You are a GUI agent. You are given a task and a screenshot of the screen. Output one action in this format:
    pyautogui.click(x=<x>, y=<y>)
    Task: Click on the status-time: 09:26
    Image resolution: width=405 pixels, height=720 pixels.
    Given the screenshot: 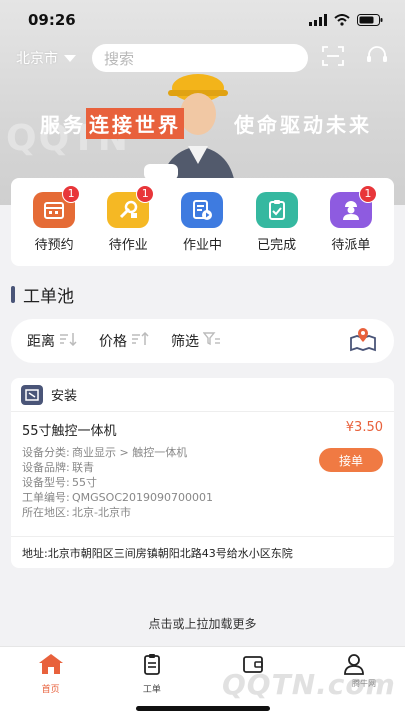 What is the action you would take?
    pyautogui.click(x=52, y=20)
    